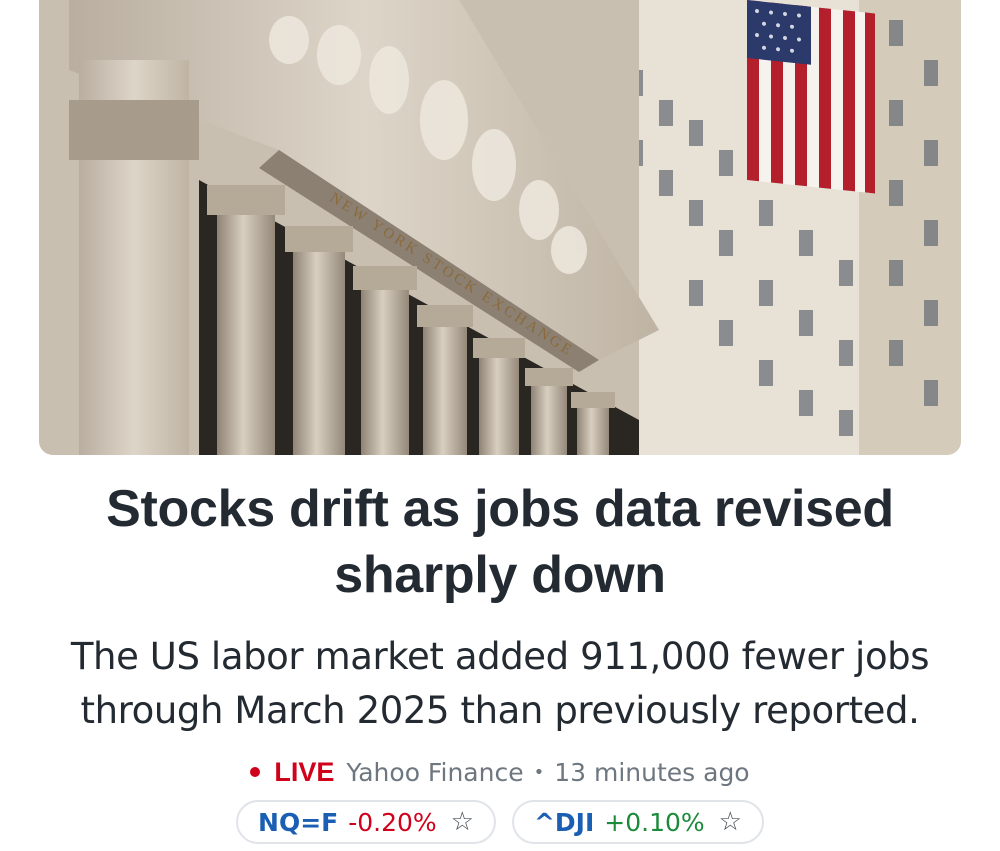  I want to click on article-meta: LIVE Yahoo Finance • 13 minutes ago, so click(500, 772).